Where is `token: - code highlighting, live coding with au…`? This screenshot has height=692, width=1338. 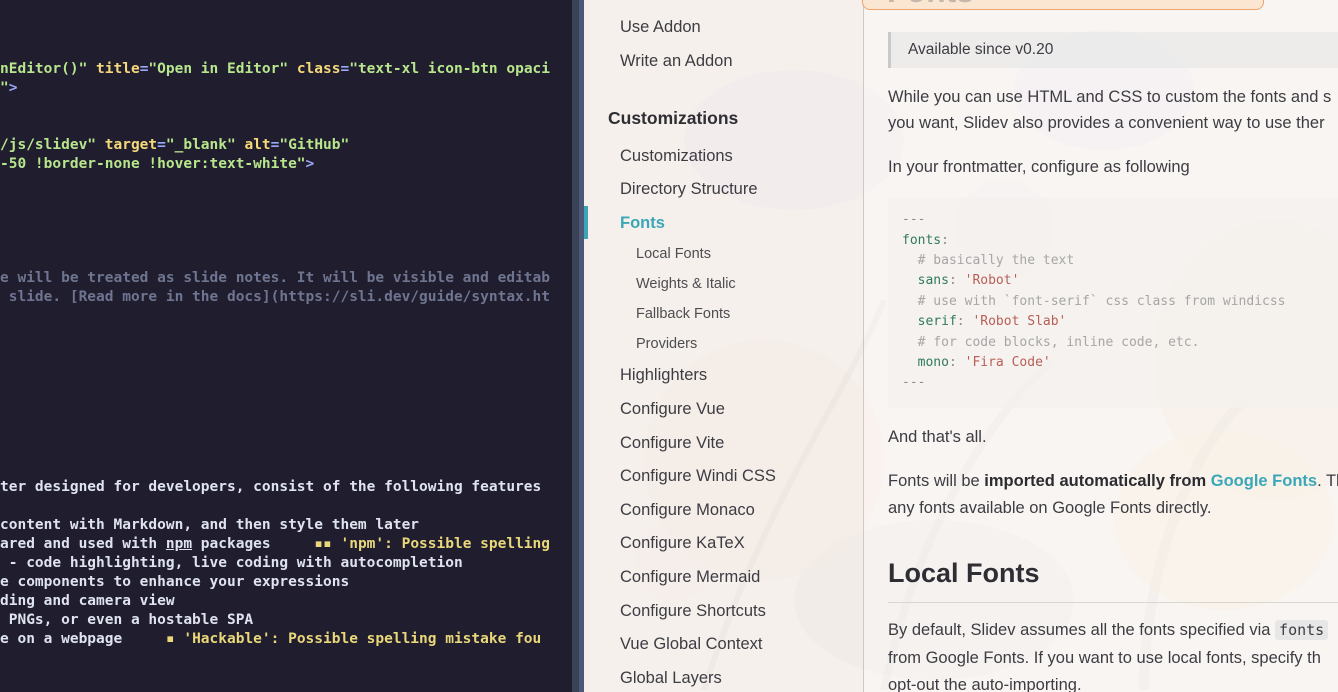
token: - code highlighting, live coding with au… is located at coordinates (231, 563).